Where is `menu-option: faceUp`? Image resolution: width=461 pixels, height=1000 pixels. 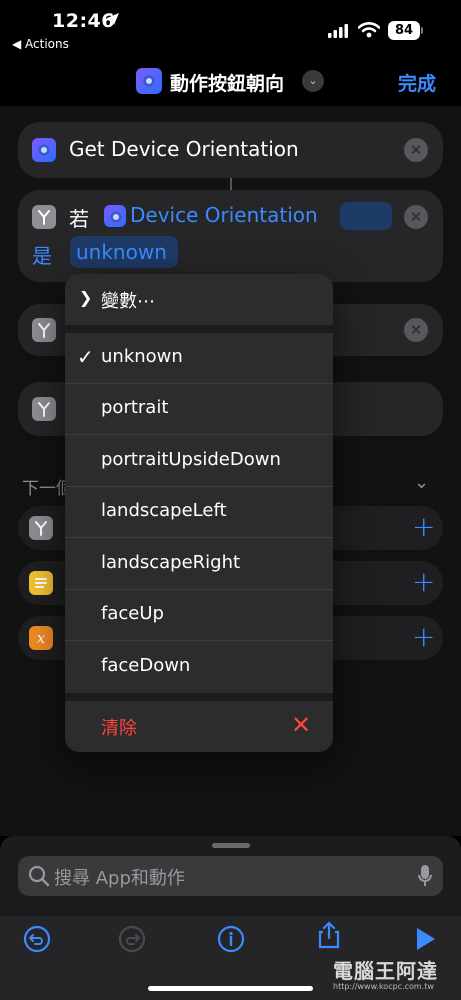 menu-option: faceUp is located at coordinates (199, 615).